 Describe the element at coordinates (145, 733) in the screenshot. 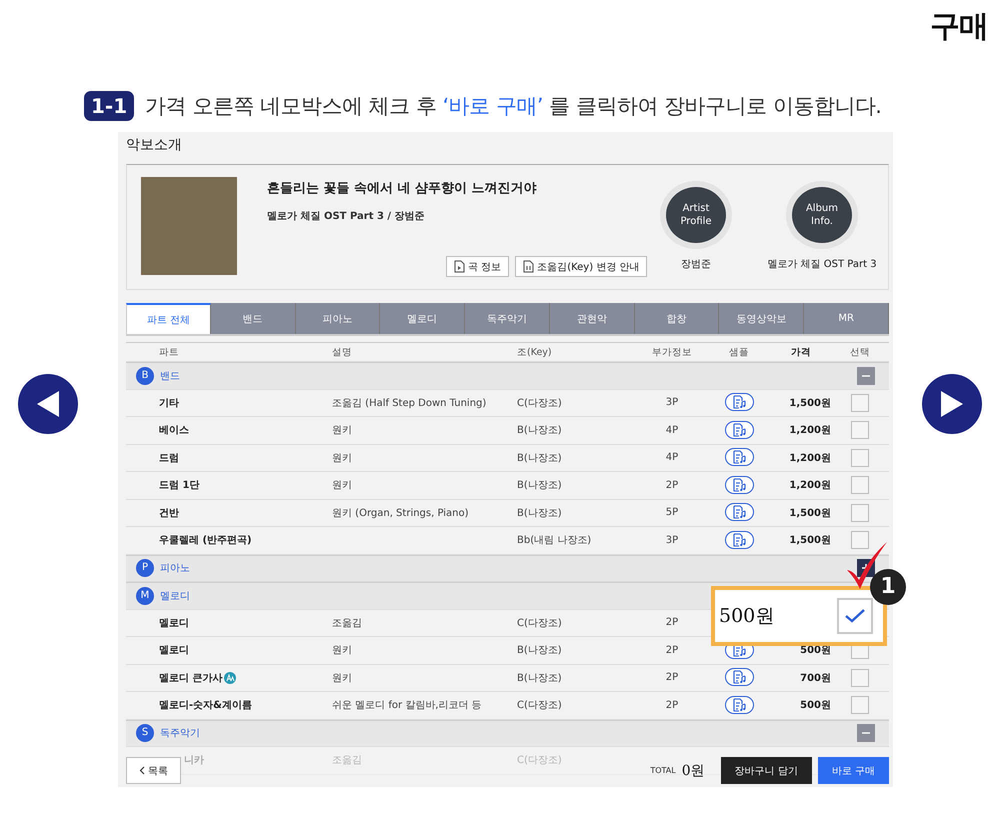

I see `group-letter-badge: S` at that location.